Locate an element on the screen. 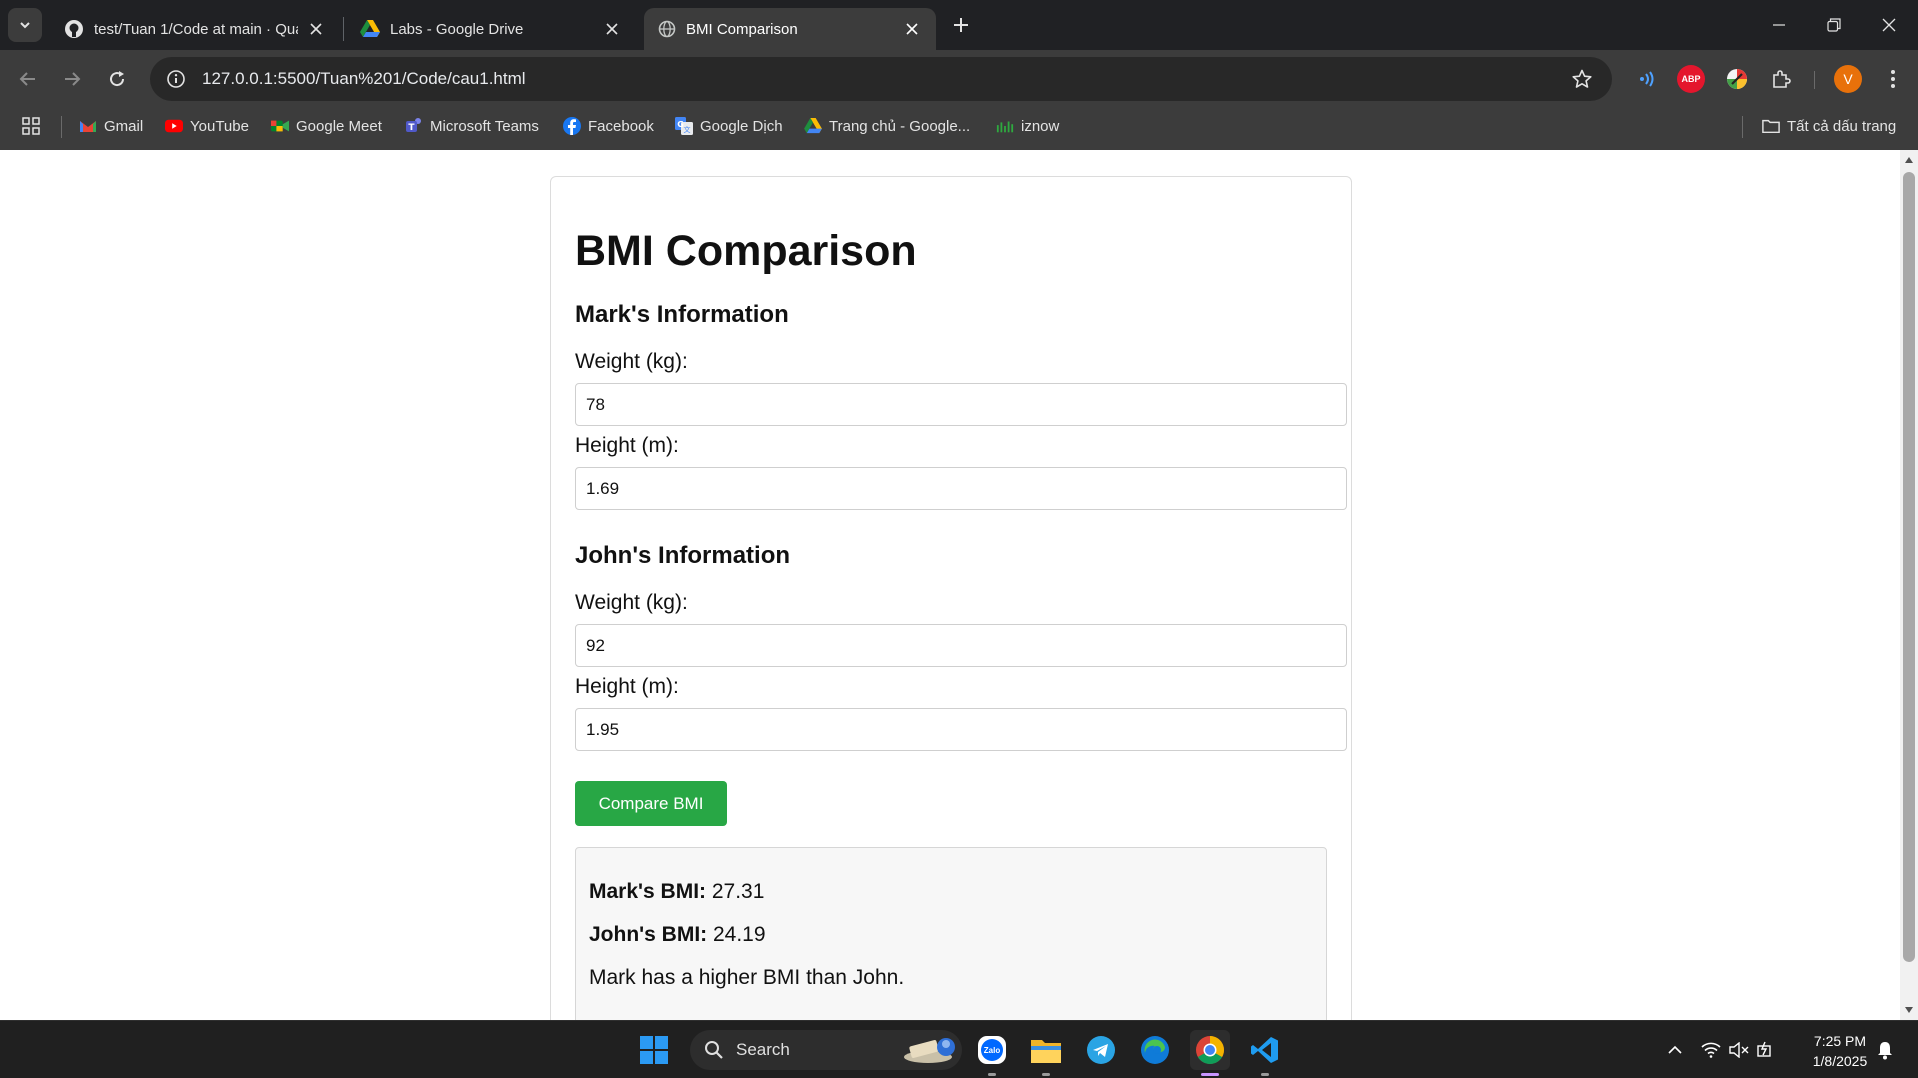 This screenshot has height=1078, width=1918. chevron-down-icon is located at coordinates (25, 25).